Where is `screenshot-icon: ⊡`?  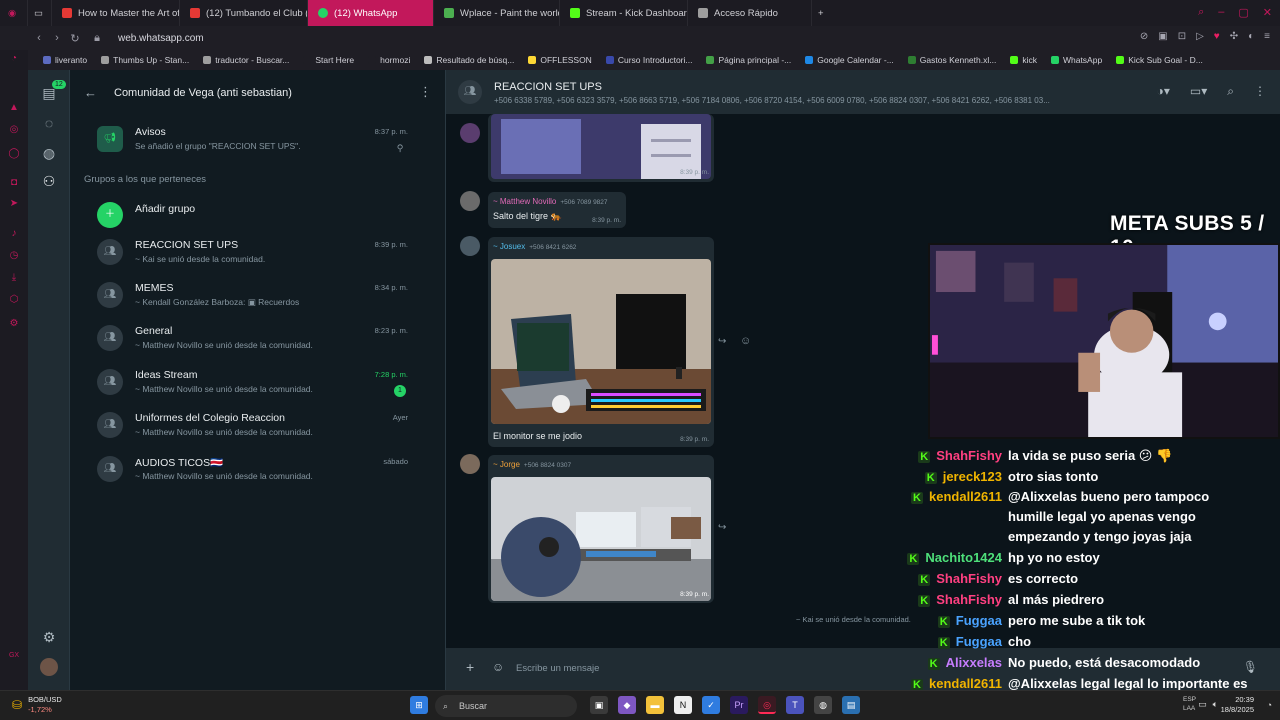 screenshot-icon: ⊡ is located at coordinates (1182, 36).